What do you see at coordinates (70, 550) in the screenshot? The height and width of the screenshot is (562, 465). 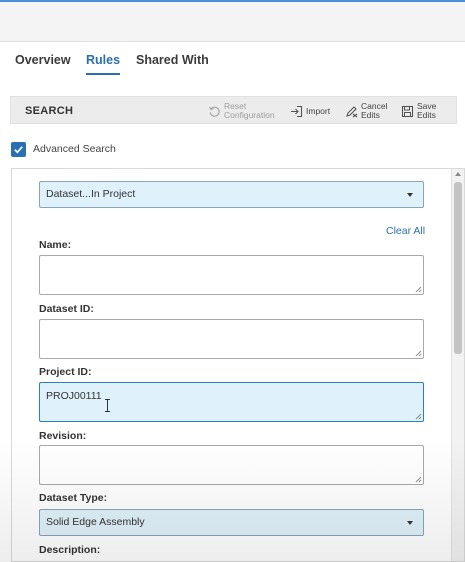 I see `description-label: Description:` at bounding box center [70, 550].